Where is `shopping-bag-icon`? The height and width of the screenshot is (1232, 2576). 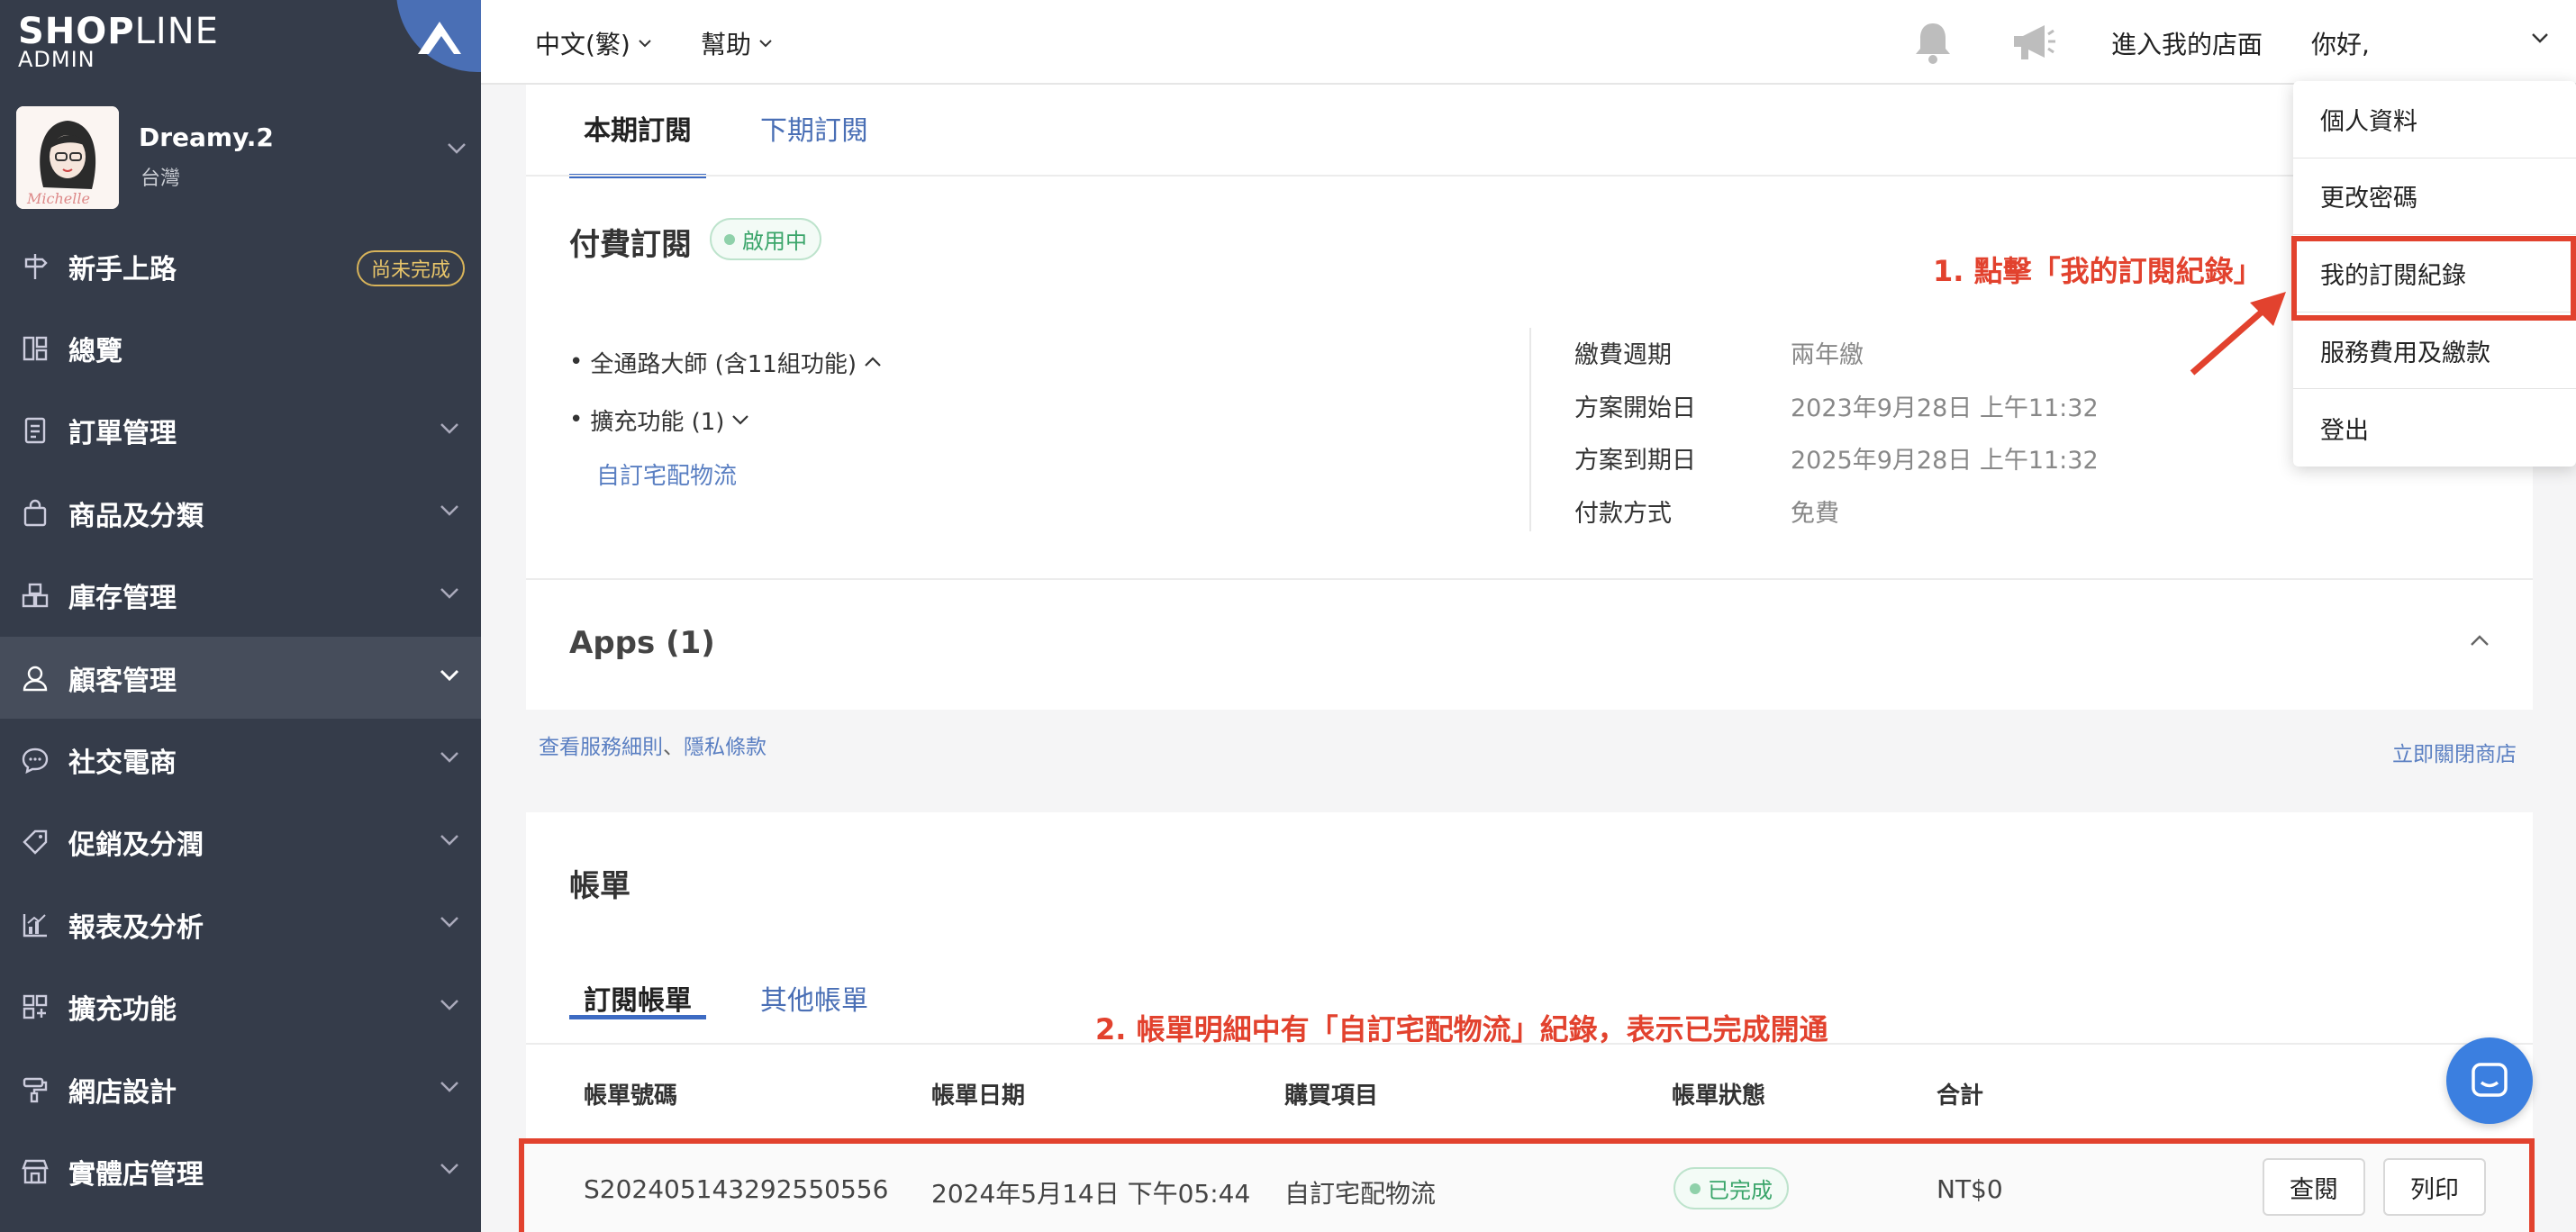
shopping-bag-icon is located at coordinates (35, 513).